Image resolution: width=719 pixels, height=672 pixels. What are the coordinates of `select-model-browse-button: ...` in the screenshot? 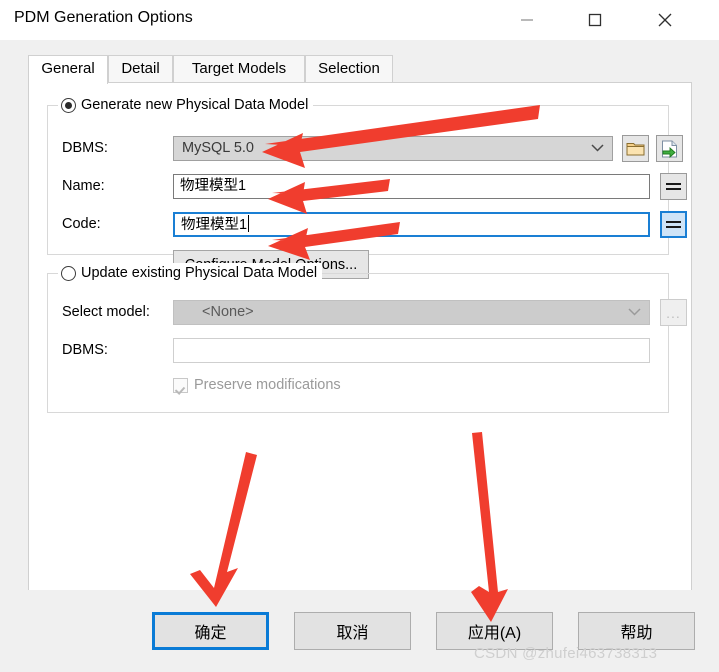 It's located at (673, 312).